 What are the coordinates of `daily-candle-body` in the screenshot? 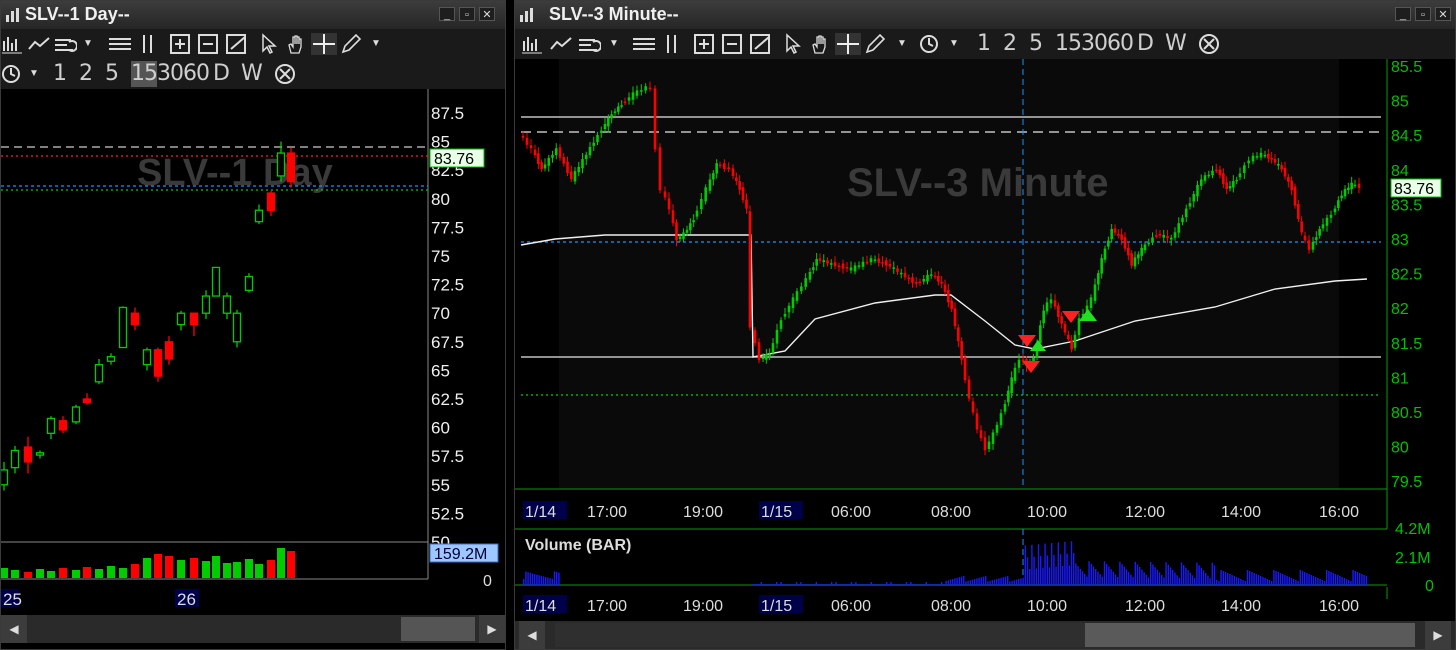 It's located at (87, 401).